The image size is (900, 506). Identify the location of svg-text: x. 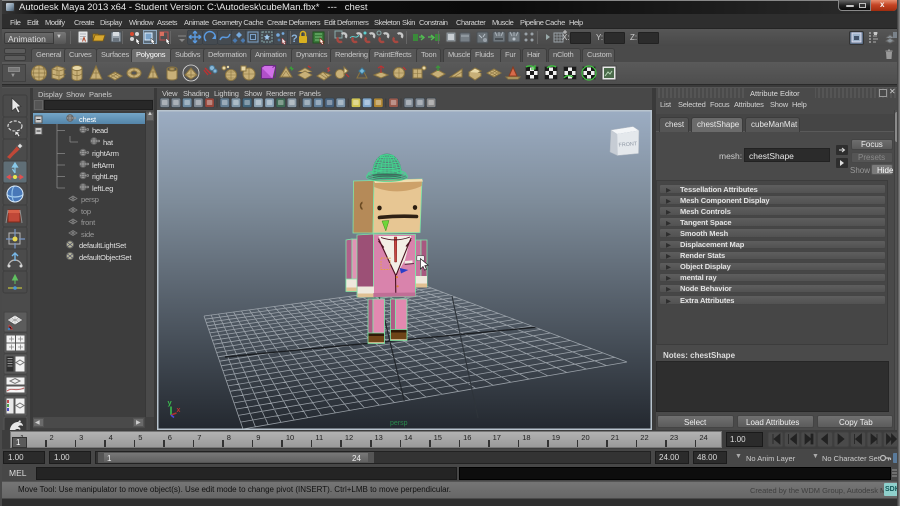
(179, 410).